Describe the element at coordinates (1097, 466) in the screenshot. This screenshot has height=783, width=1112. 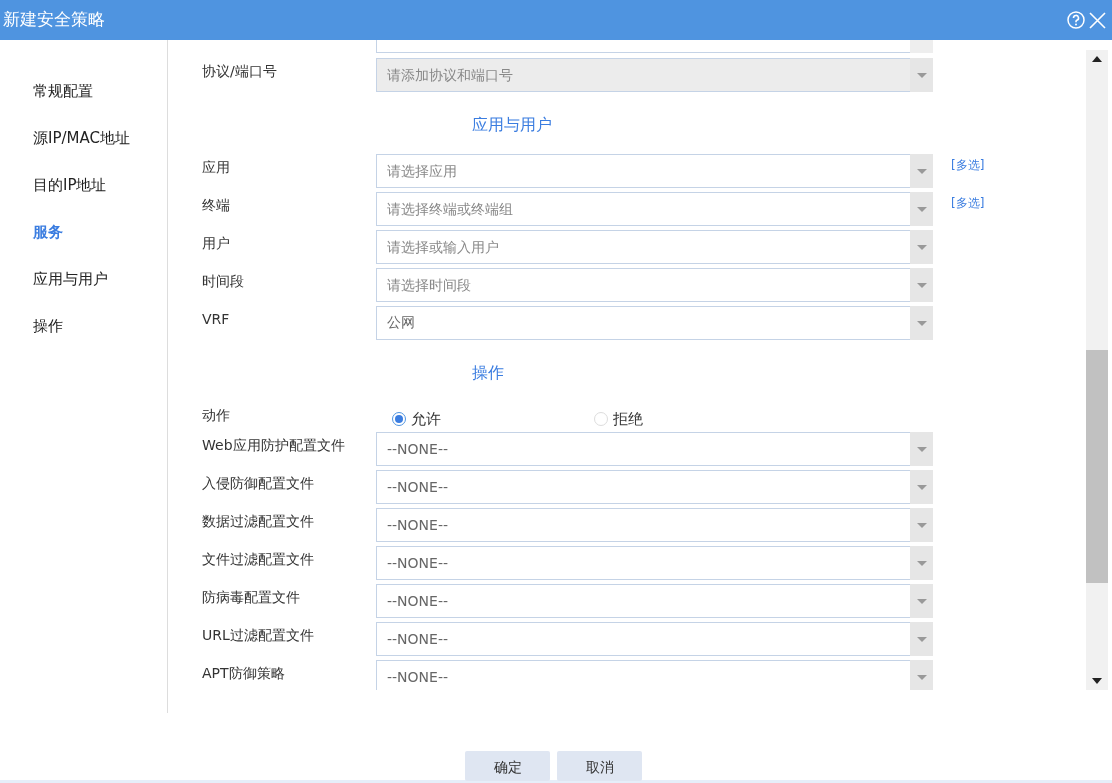
I see `scrollbar-thumb` at that location.